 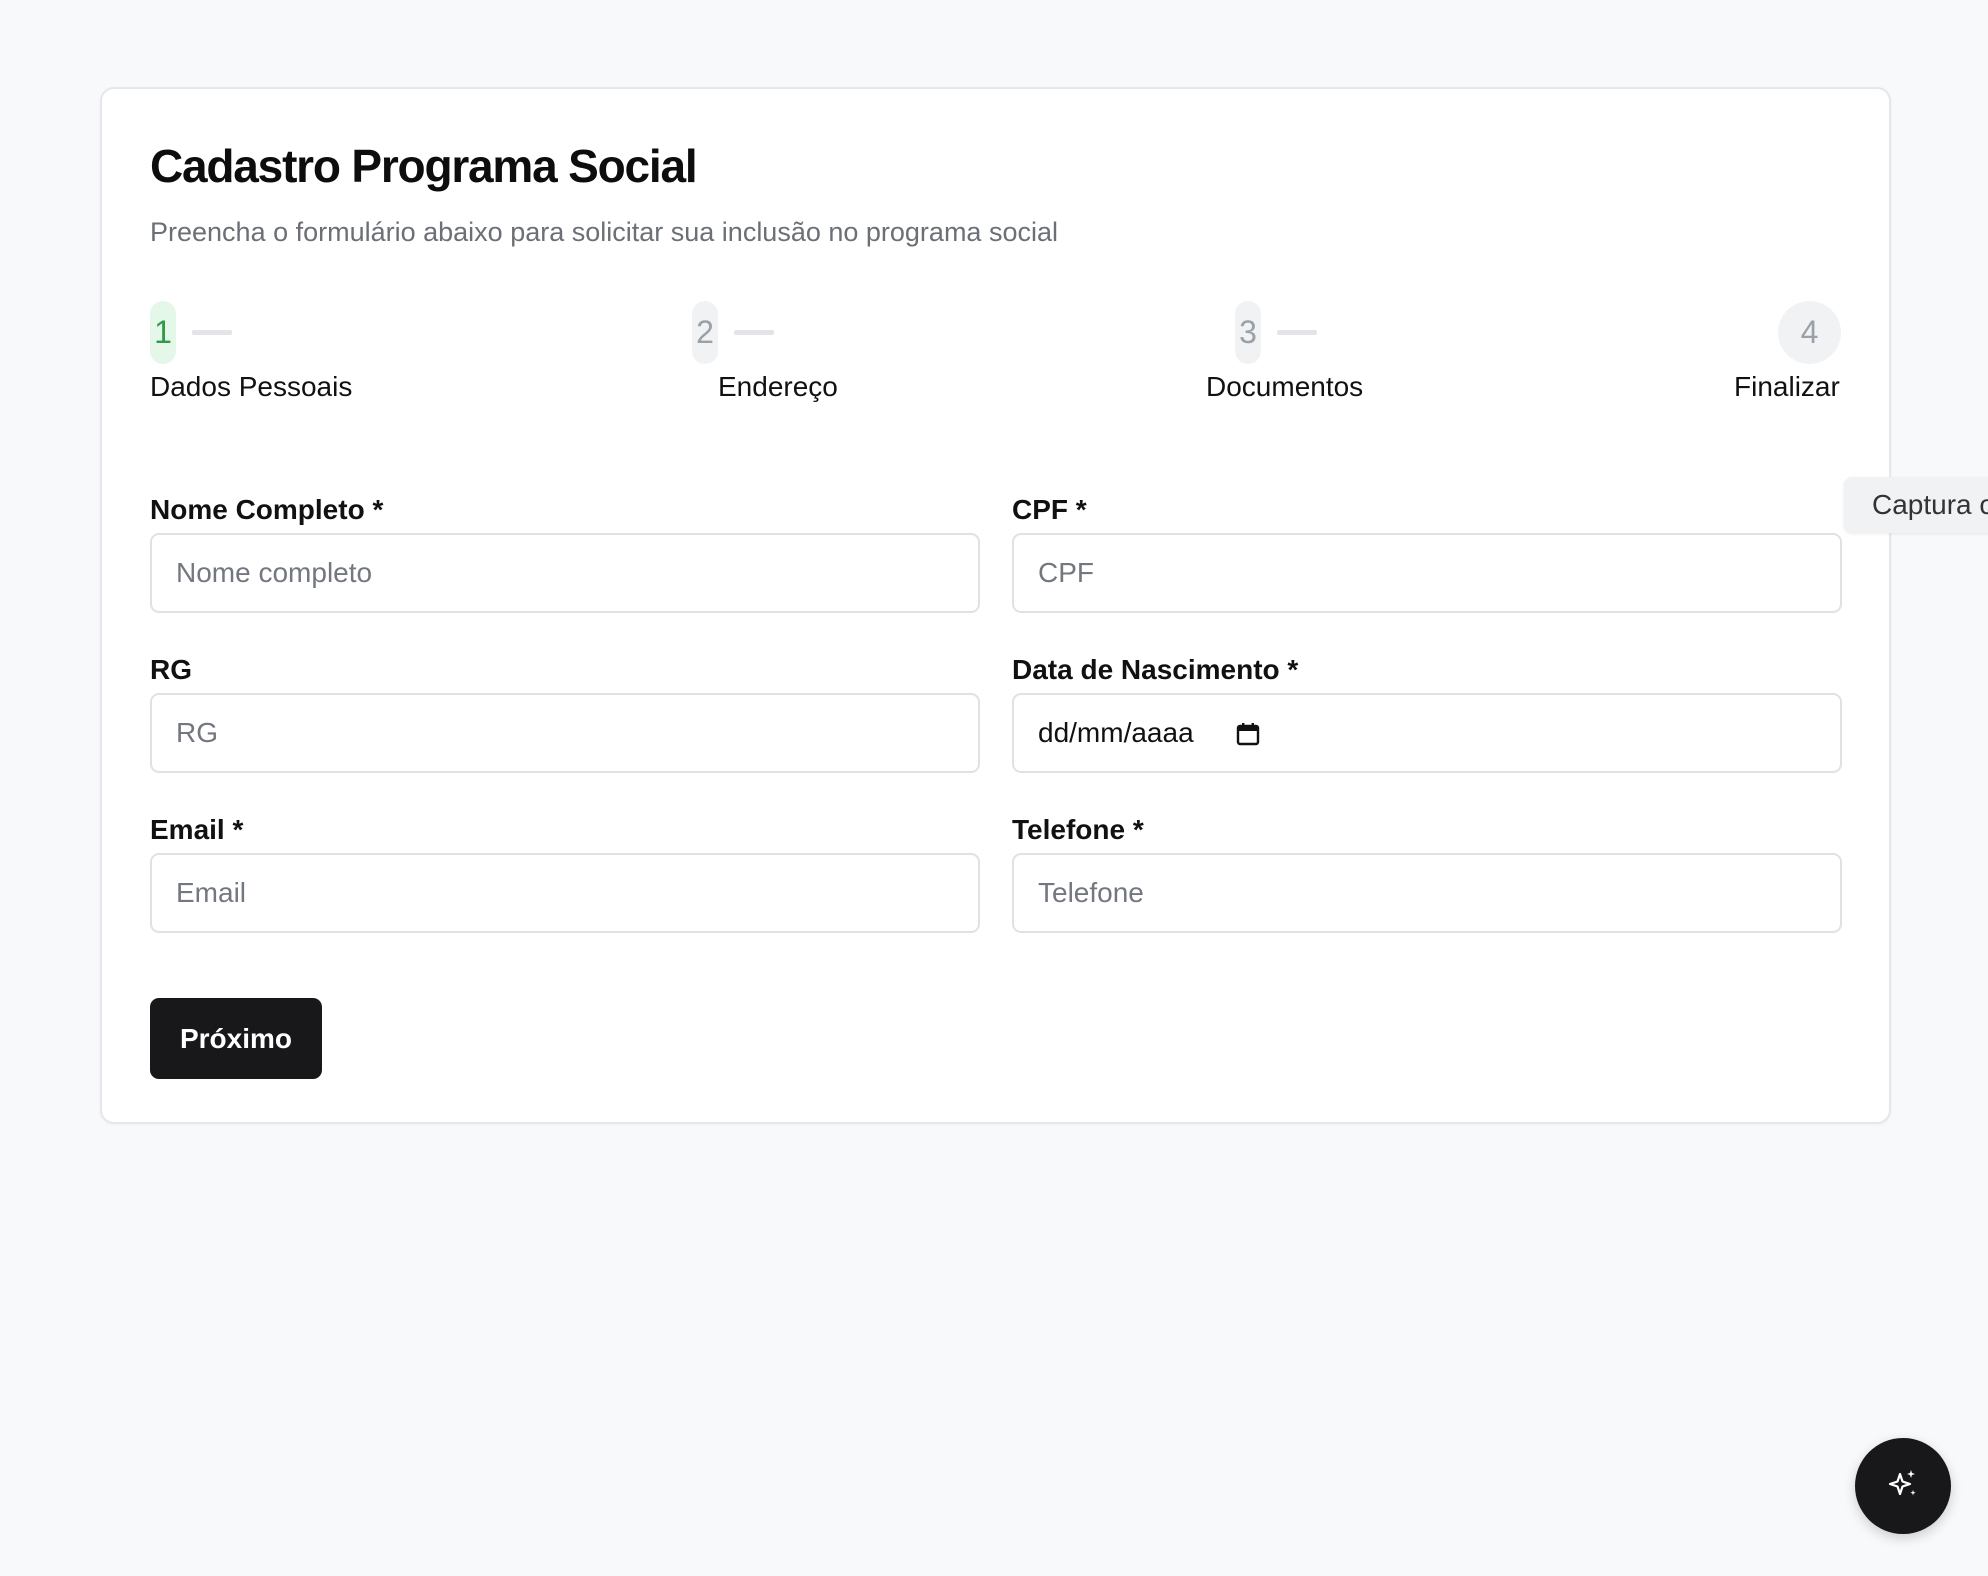 What do you see at coordinates (1809, 332) in the screenshot?
I see `step-4-indicator: 4` at bounding box center [1809, 332].